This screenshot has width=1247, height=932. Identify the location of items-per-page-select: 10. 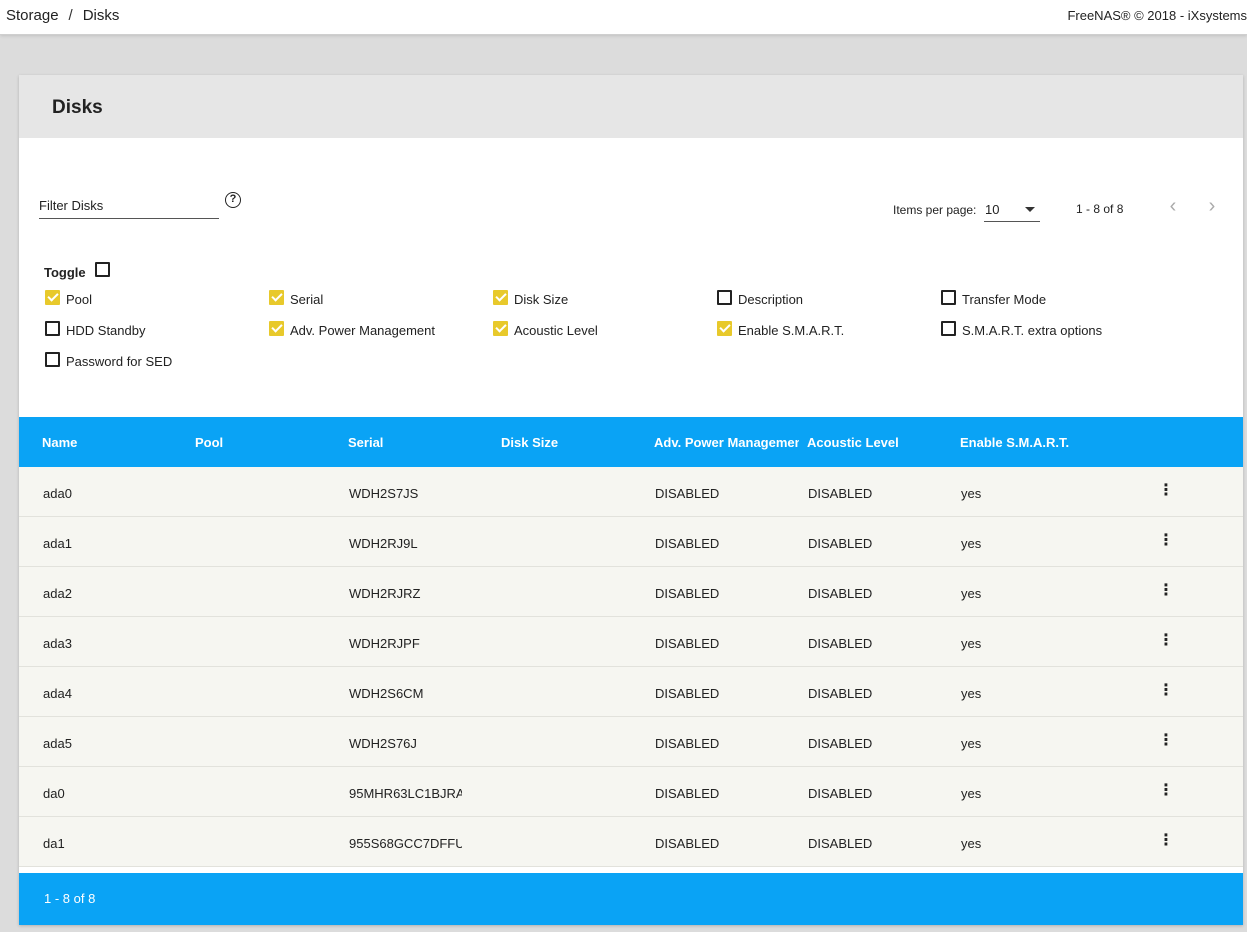
(1012, 210).